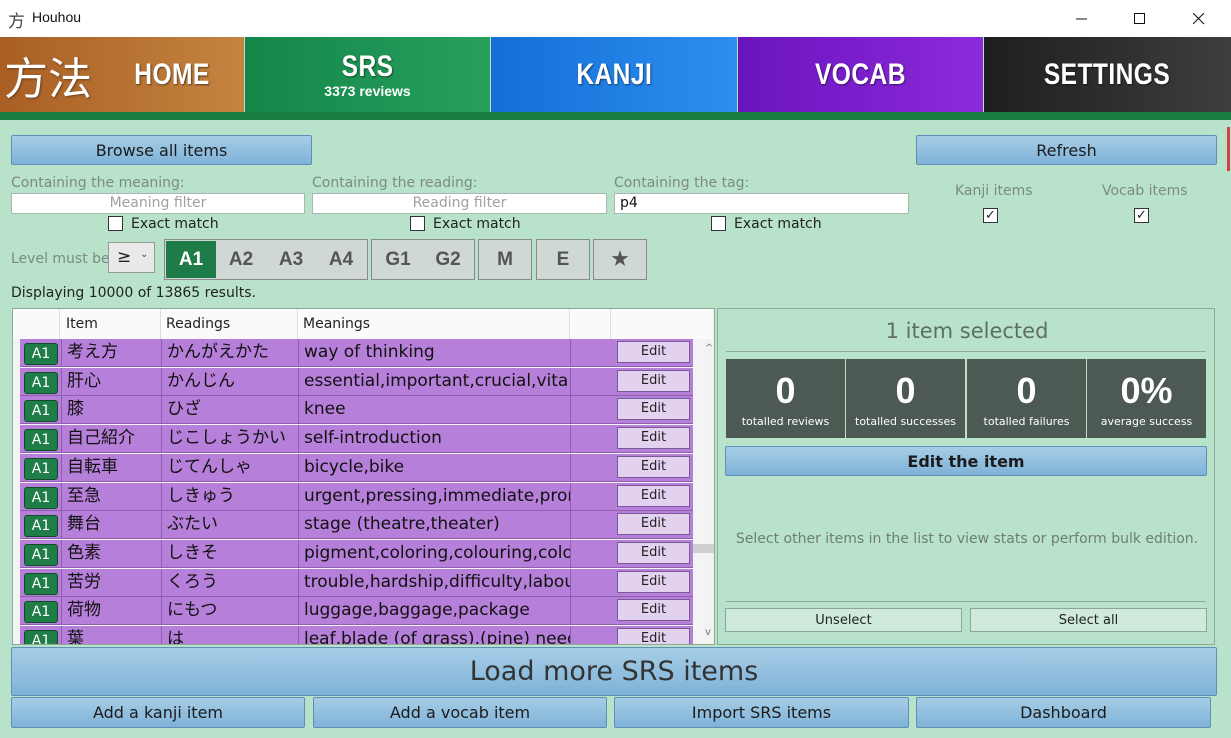  What do you see at coordinates (966, 461) in the screenshot?
I see `edit-item-button: Edit the item` at bounding box center [966, 461].